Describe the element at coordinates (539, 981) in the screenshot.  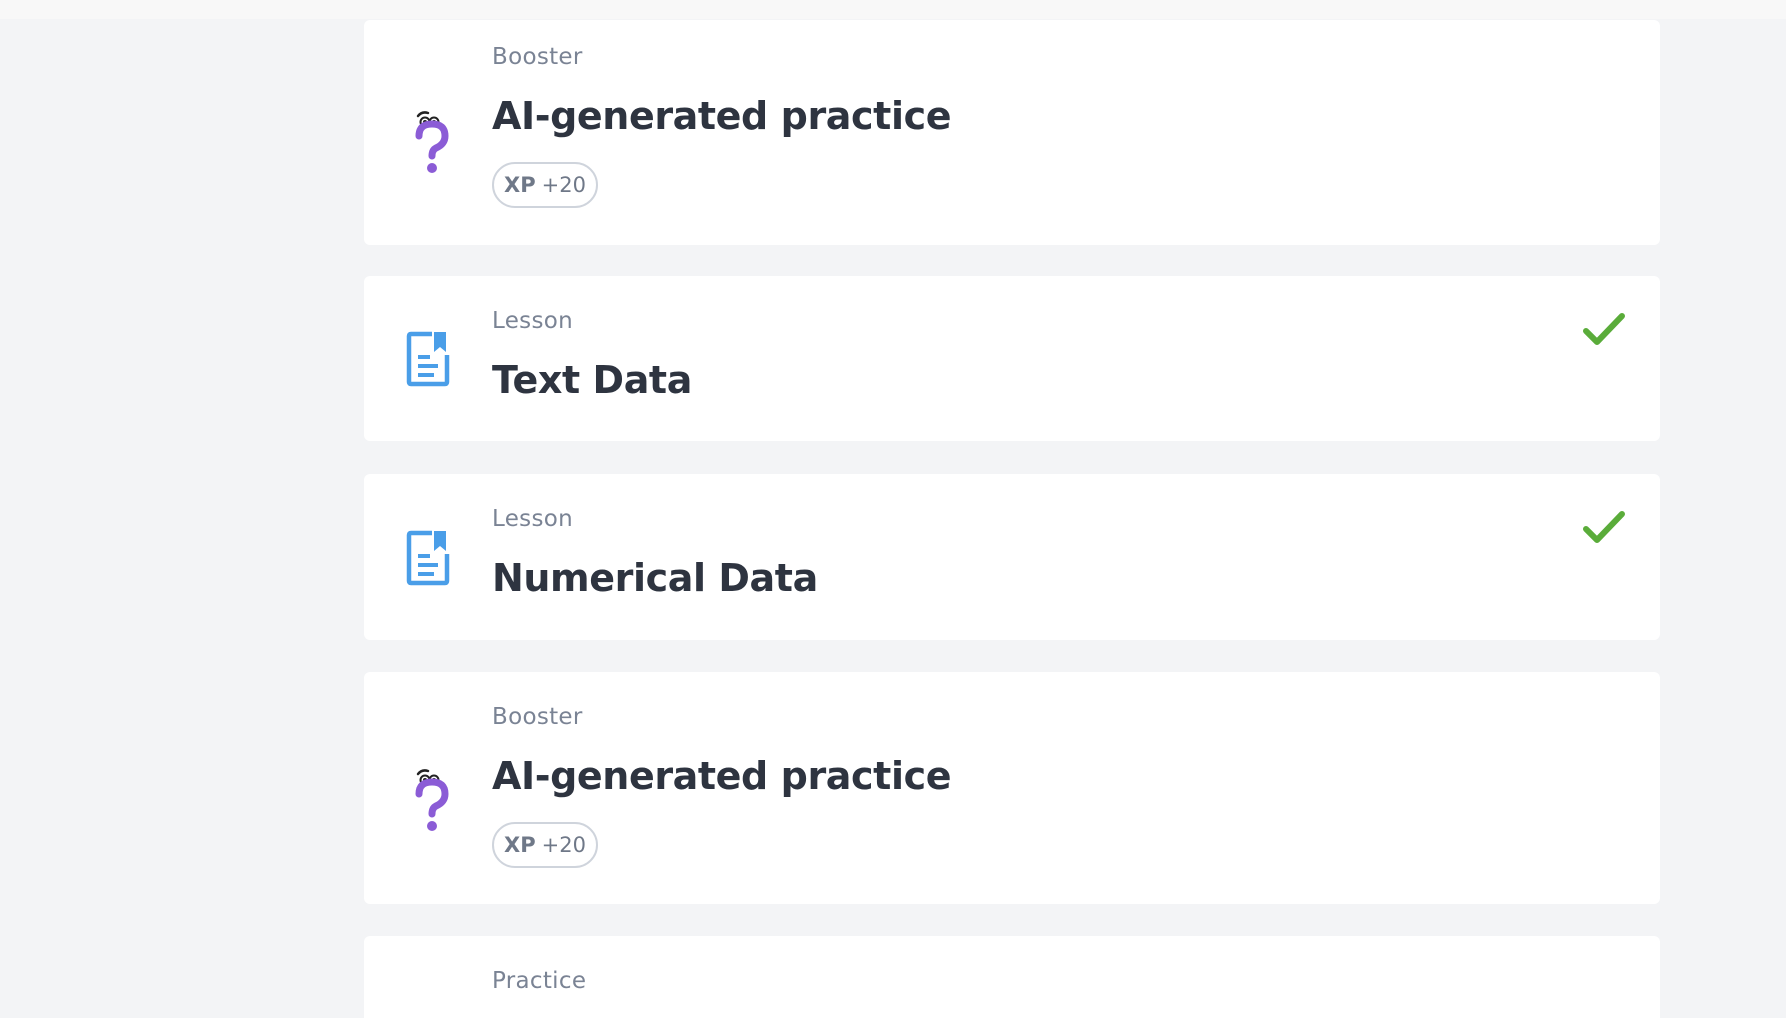
I see `item-type-label: Practice` at that location.